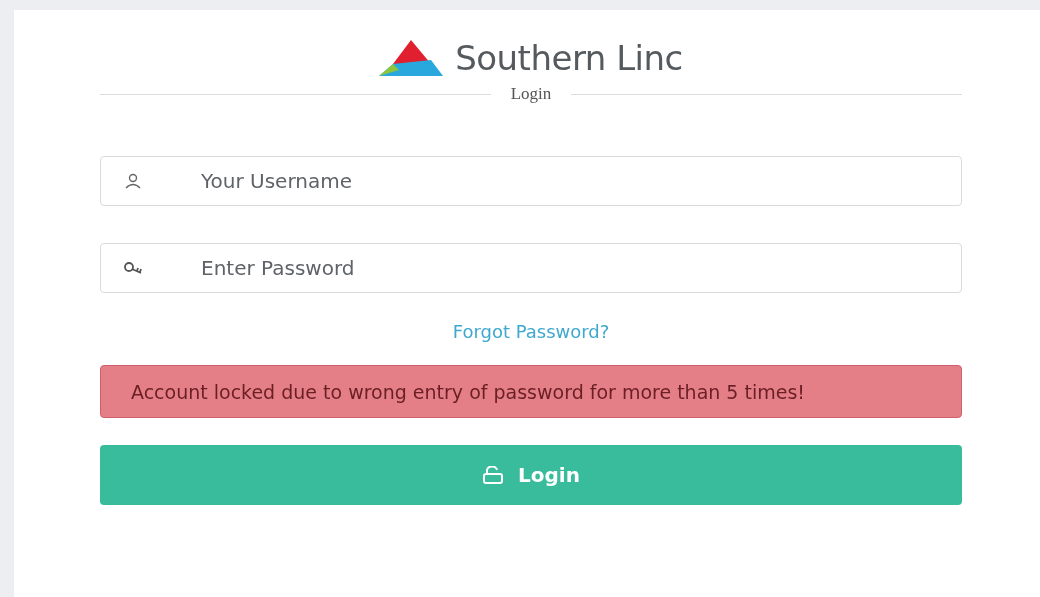 The width and height of the screenshot is (1040, 597). What do you see at coordinates (133, 181) in the screenshot?
I see `person-icon` at bounding box center [133, 181].